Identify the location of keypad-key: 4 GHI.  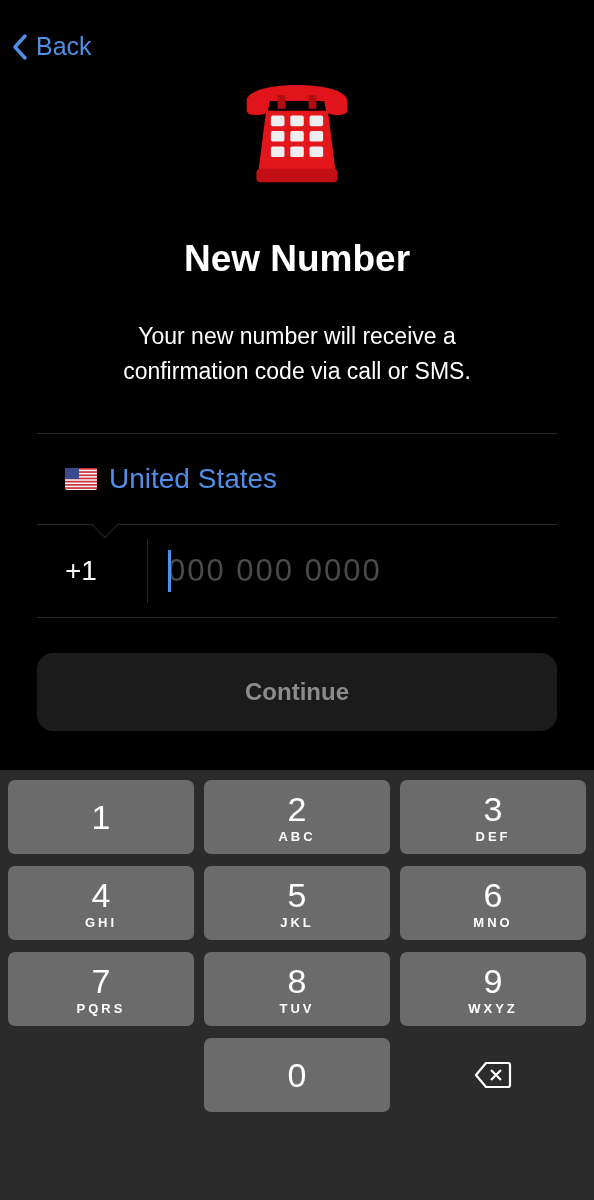
(101, 903).